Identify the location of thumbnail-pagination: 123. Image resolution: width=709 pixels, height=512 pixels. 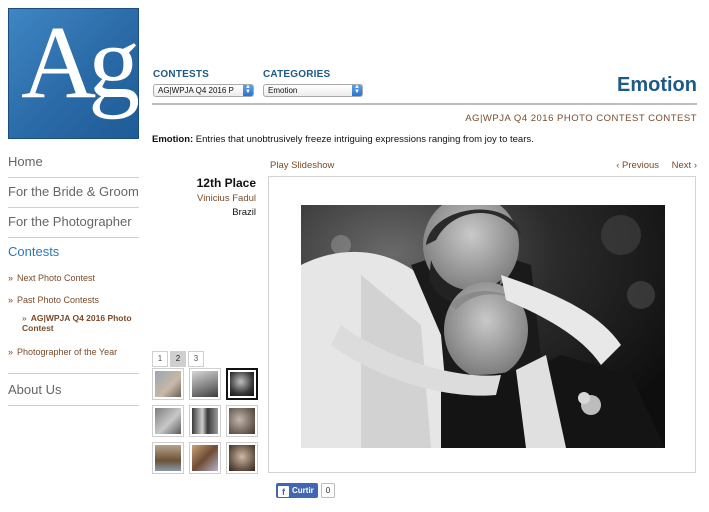
(179, 357).